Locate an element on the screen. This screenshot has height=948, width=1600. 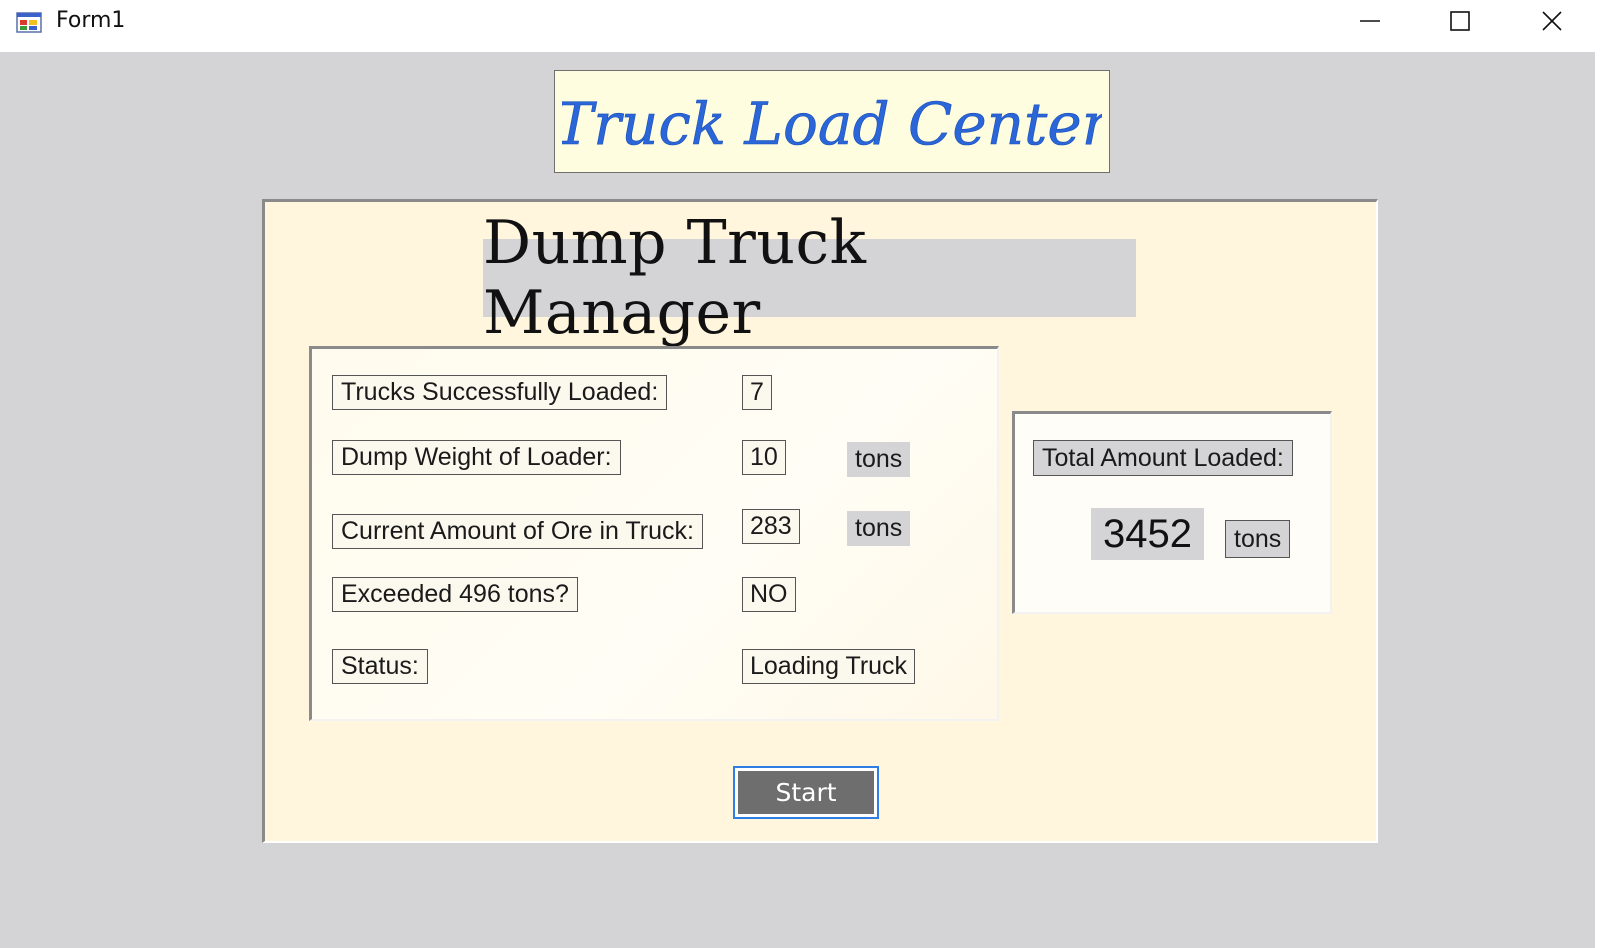
current-ore-value: 283 is located at coordinates (771, 526).